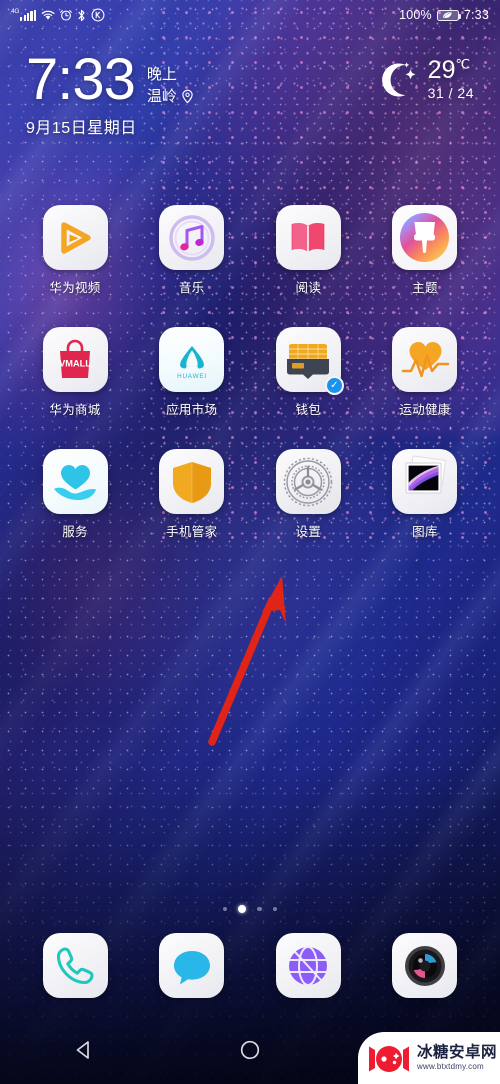  I want to click on app-grid-row: 服务 手机管家 设置 图库, so click(250, 494).